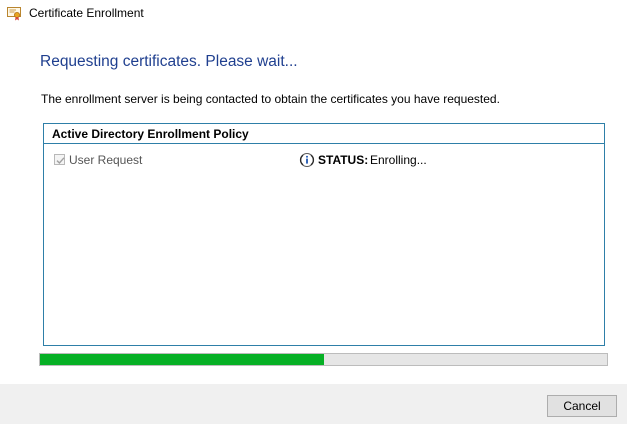  Describe the element at coordinates (307, 160) in the screenshot. I see `info-icon` at that location.